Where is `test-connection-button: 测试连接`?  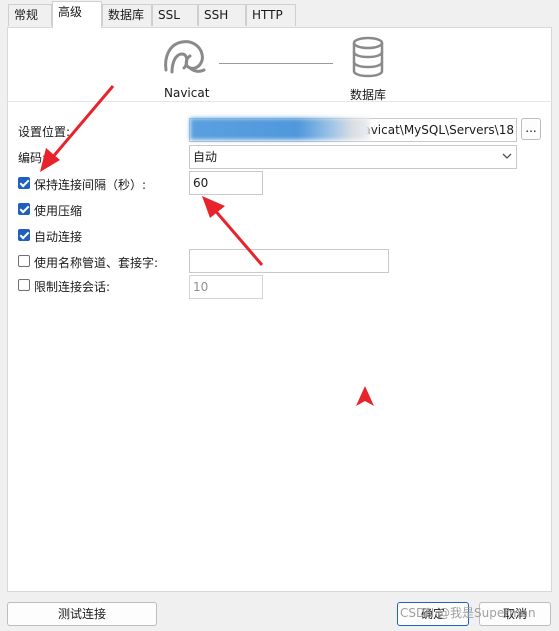 test-connection-button: 测试连接 is located at coordinates (82, 614).